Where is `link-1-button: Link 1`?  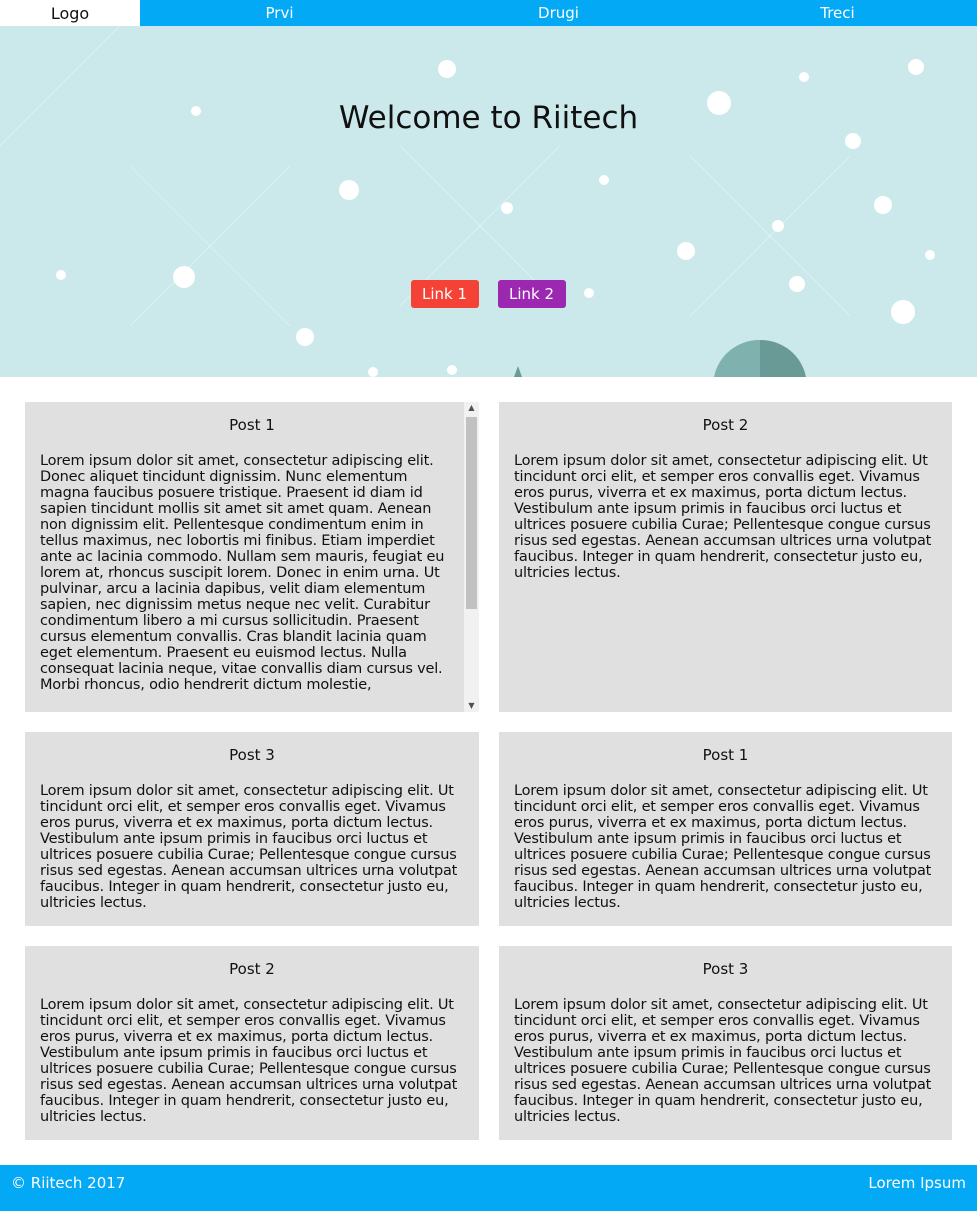 link-1-button: Link 1 is located at coordinates (445, 294).